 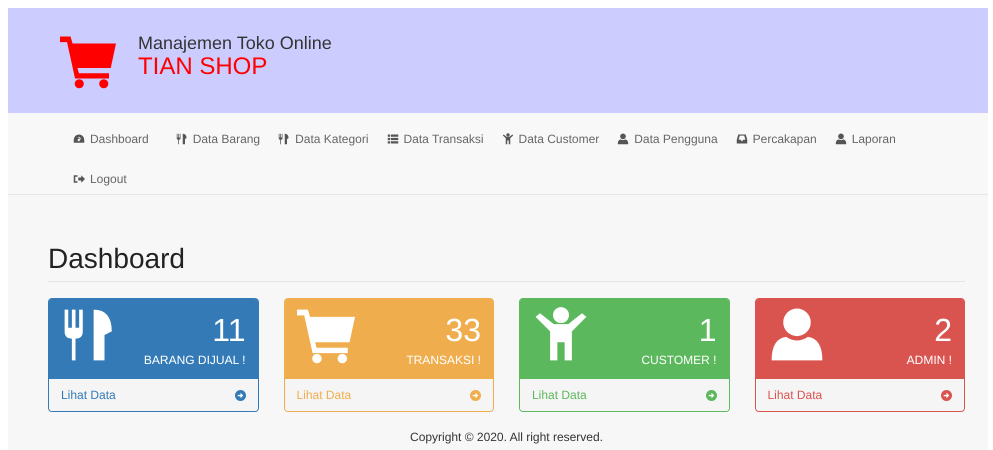 What do you see at coordinates (508, 139) in the screenshot?
I see `child-icon` at bounding box center [508, 139].